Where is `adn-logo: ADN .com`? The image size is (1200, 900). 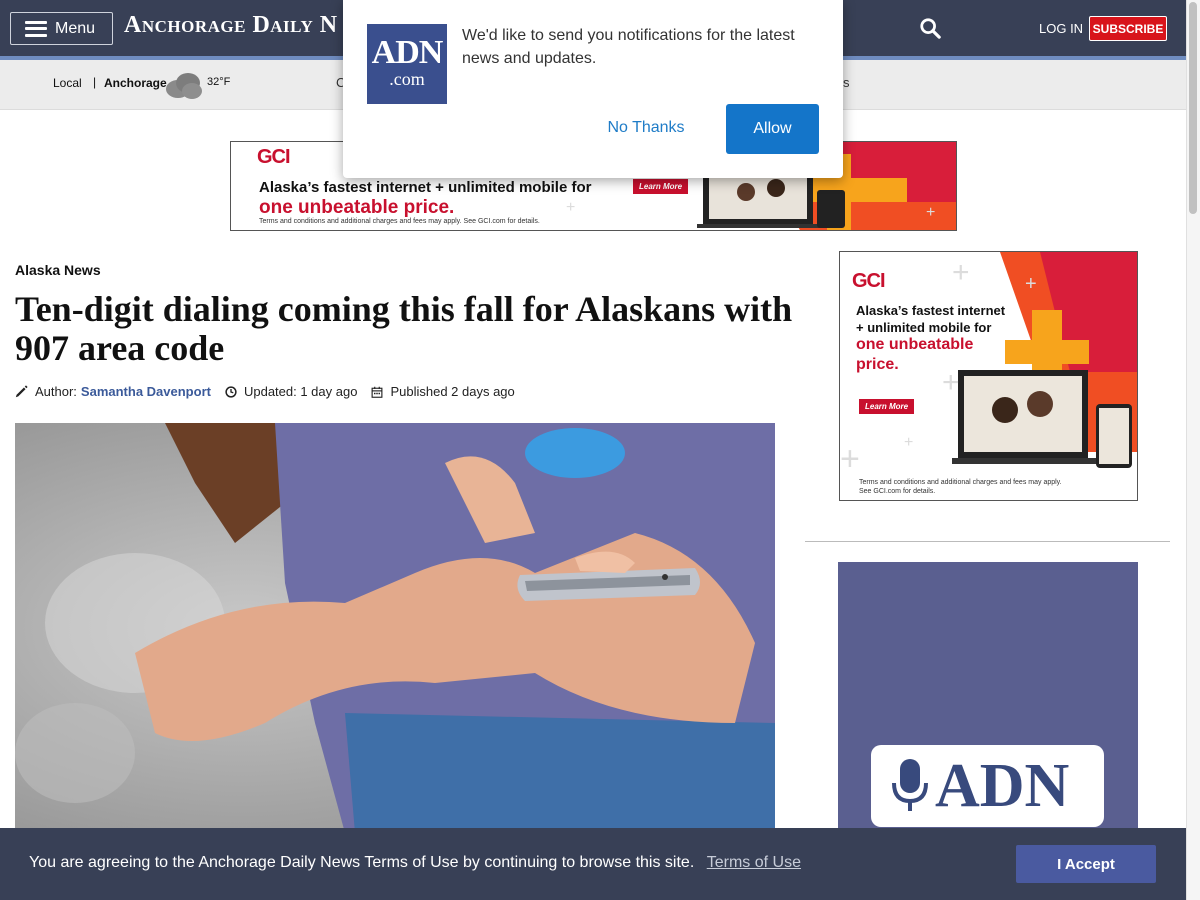
adn-logo: ADN .com is located at coordinates (407, 64).